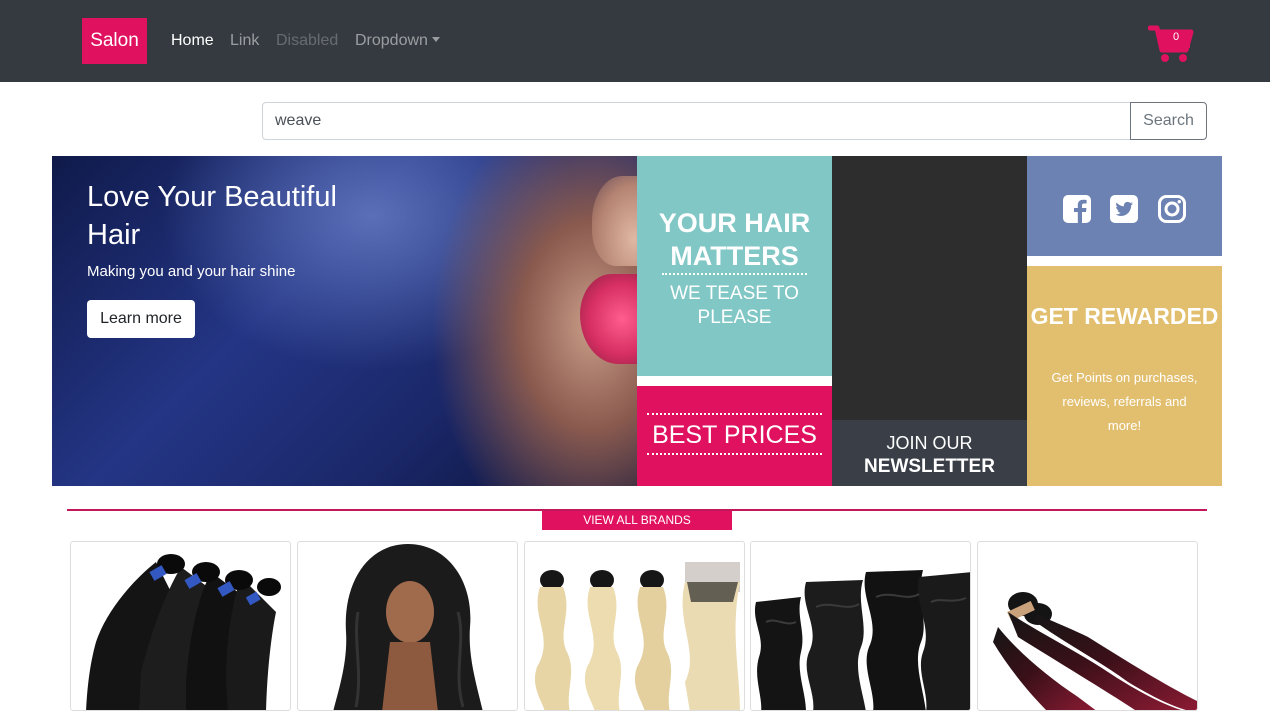 The image size is (1270, 711). I want to click on deep-wave-black-bundles-image, so click(862, 640).